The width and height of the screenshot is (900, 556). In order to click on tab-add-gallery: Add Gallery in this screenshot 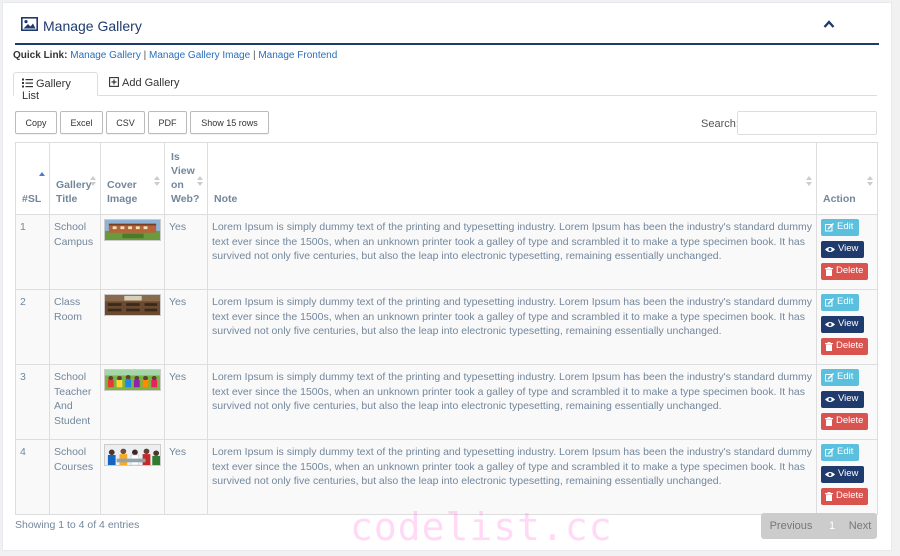, I will do `click(144, 84)`.